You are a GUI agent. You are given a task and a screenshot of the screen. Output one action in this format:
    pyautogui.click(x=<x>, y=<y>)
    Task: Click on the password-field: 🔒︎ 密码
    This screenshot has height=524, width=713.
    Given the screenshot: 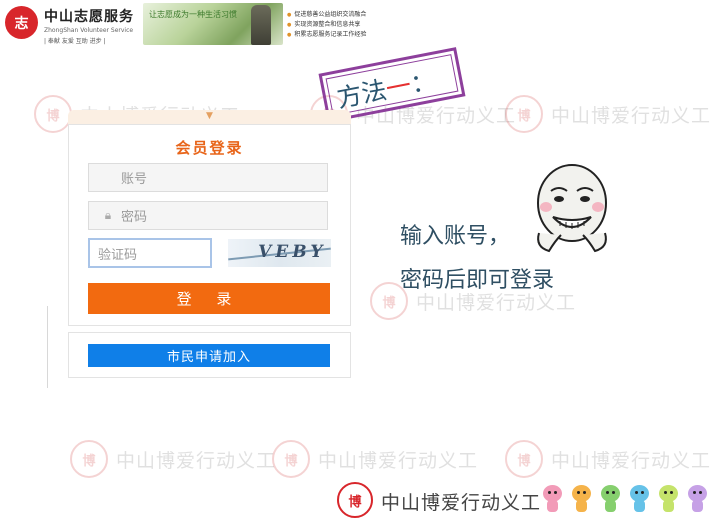 What is the action you would take?
    pyautogui.click(x=208, y=215)
    